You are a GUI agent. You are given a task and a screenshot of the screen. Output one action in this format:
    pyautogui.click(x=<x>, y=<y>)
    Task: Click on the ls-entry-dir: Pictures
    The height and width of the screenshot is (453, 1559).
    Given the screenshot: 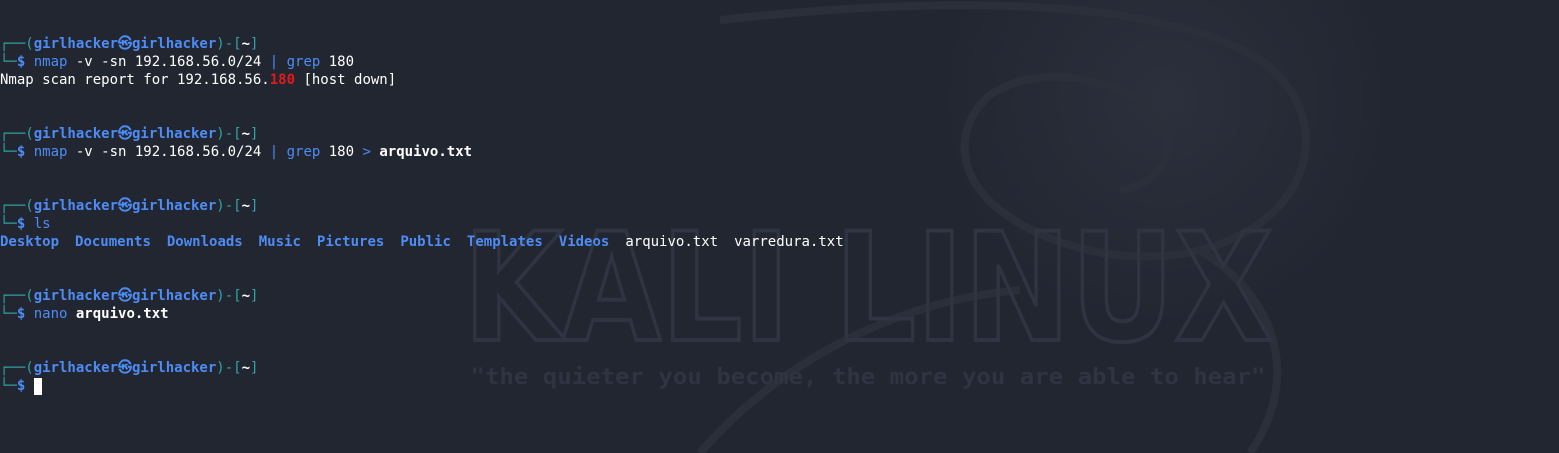 What is the action you would take?
    pyautogui.click(x=350, y=242)
    